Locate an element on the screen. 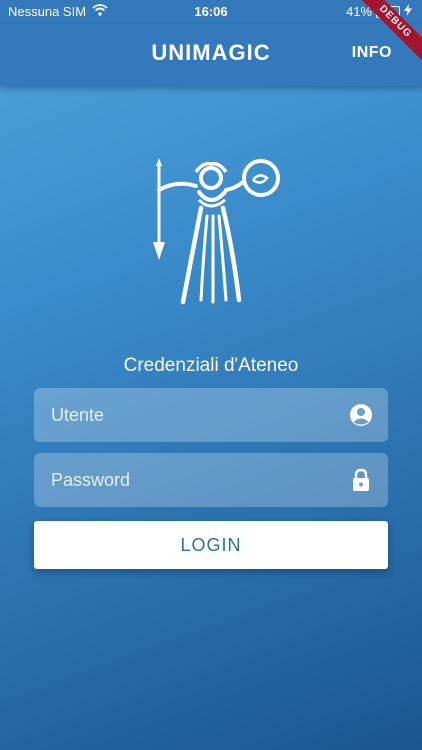 This screenshot has width=422, height=750. login-button: LOGIN is located at coordinates (211, 545).